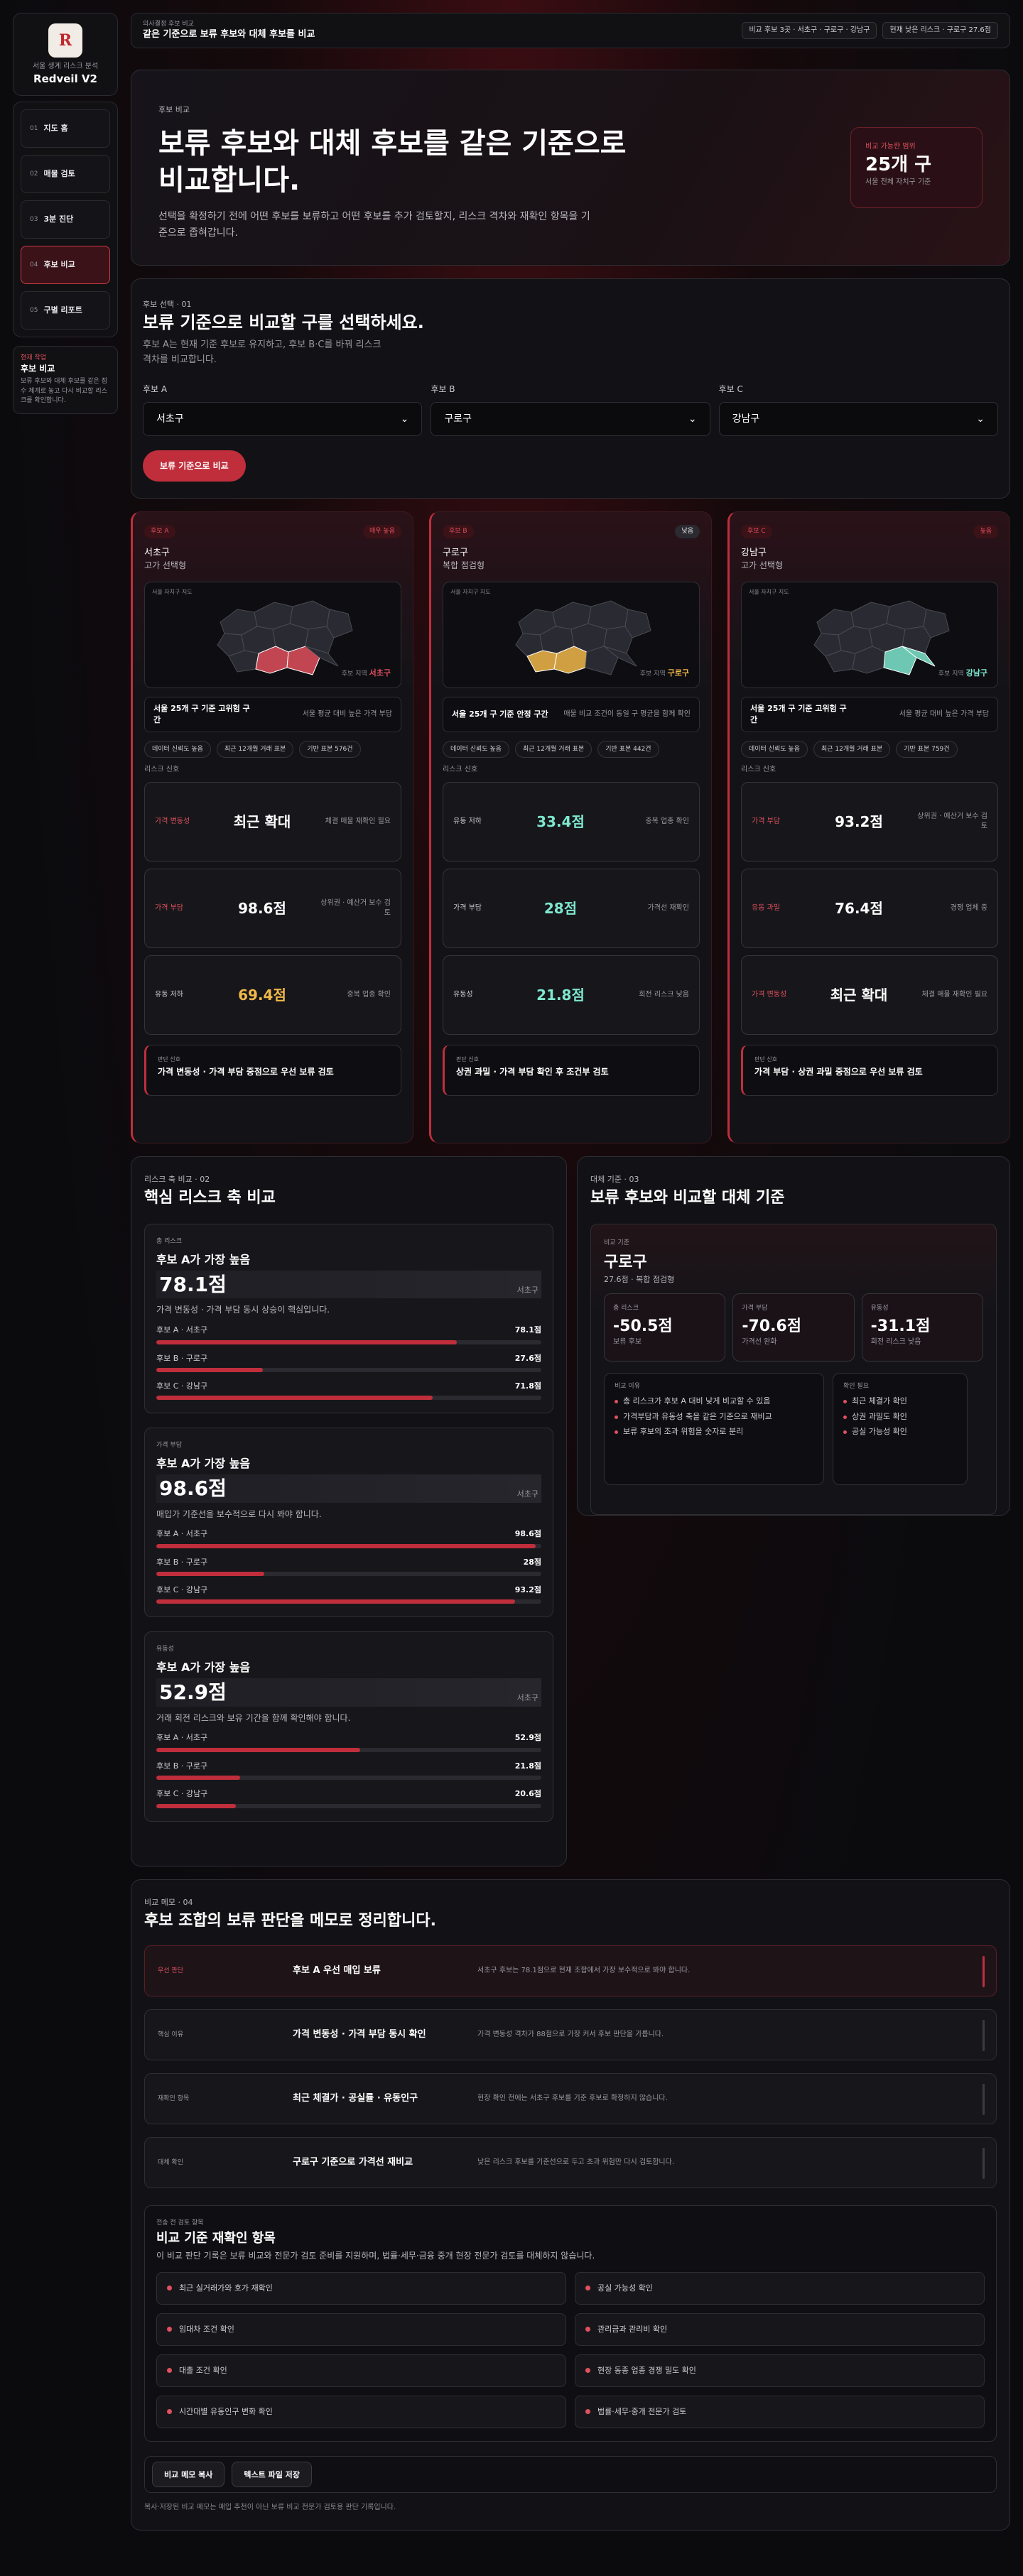  I want to click on delta-liquidity: 유동성 -31.1점 회전 리스크 낮음, so click(922, 1327).